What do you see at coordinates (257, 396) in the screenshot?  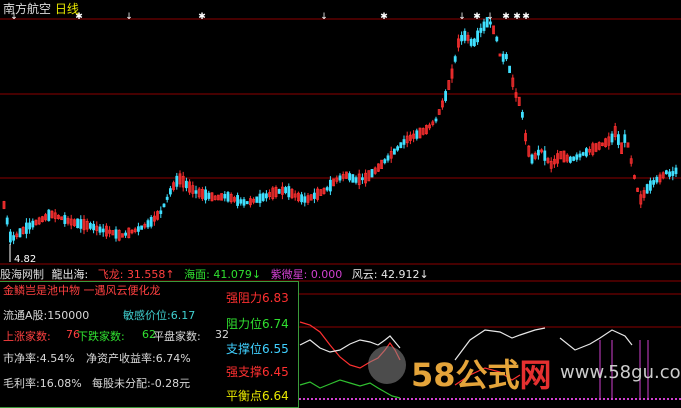 I see `level-balance: 平衡点6.64` at bounding box center [257, 396].